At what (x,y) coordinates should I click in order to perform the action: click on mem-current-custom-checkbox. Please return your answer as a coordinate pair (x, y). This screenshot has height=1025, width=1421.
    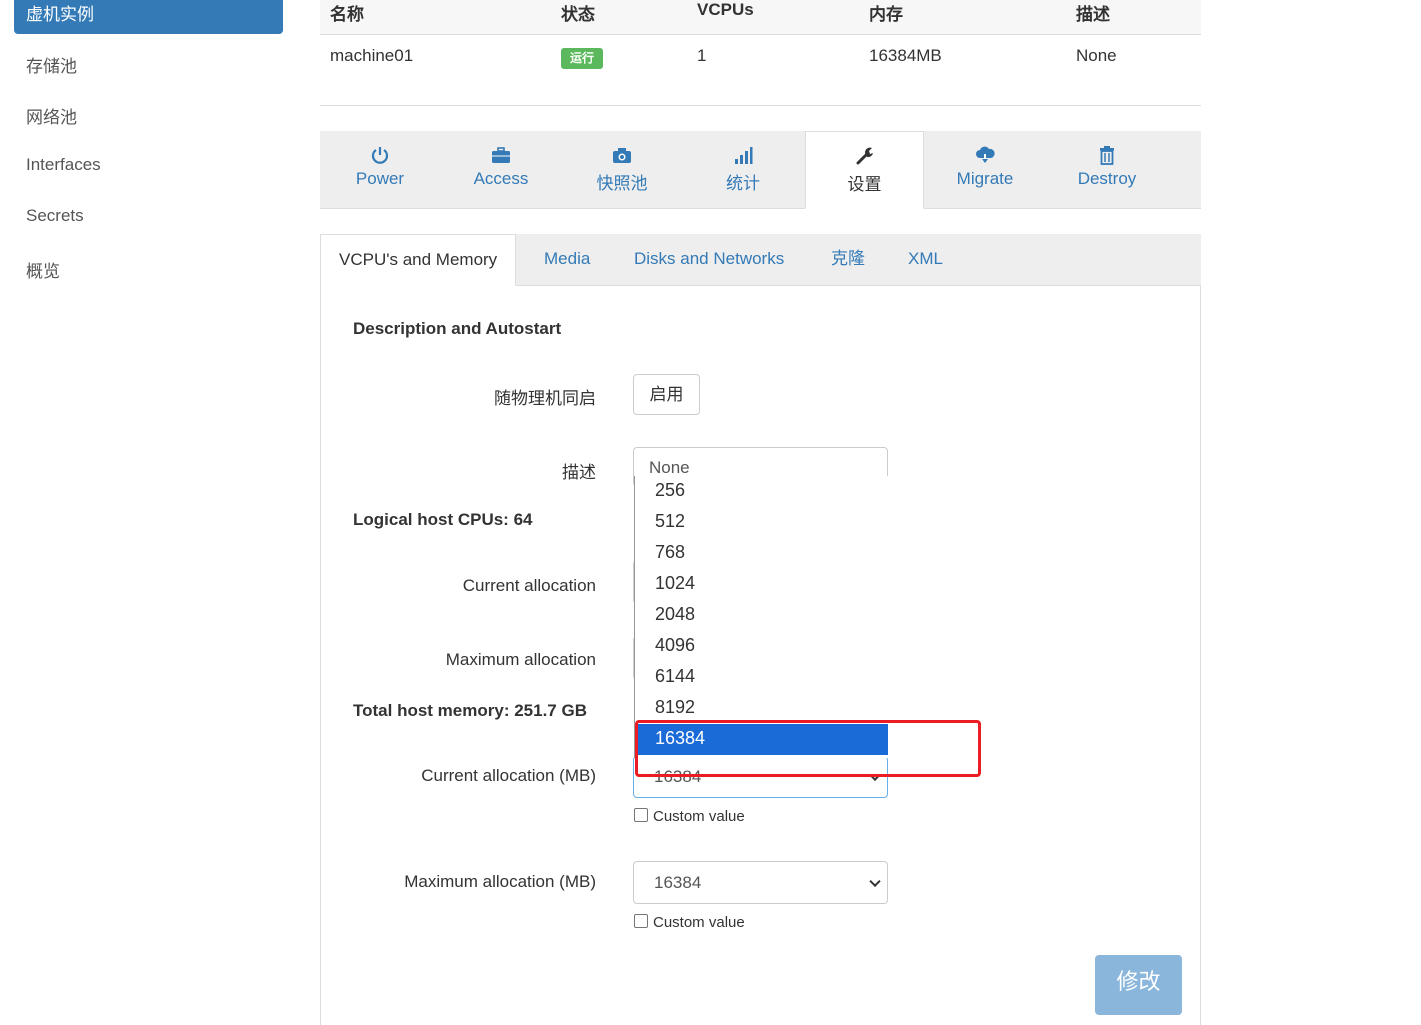
    Looking at the image, I should click on (641, 815).